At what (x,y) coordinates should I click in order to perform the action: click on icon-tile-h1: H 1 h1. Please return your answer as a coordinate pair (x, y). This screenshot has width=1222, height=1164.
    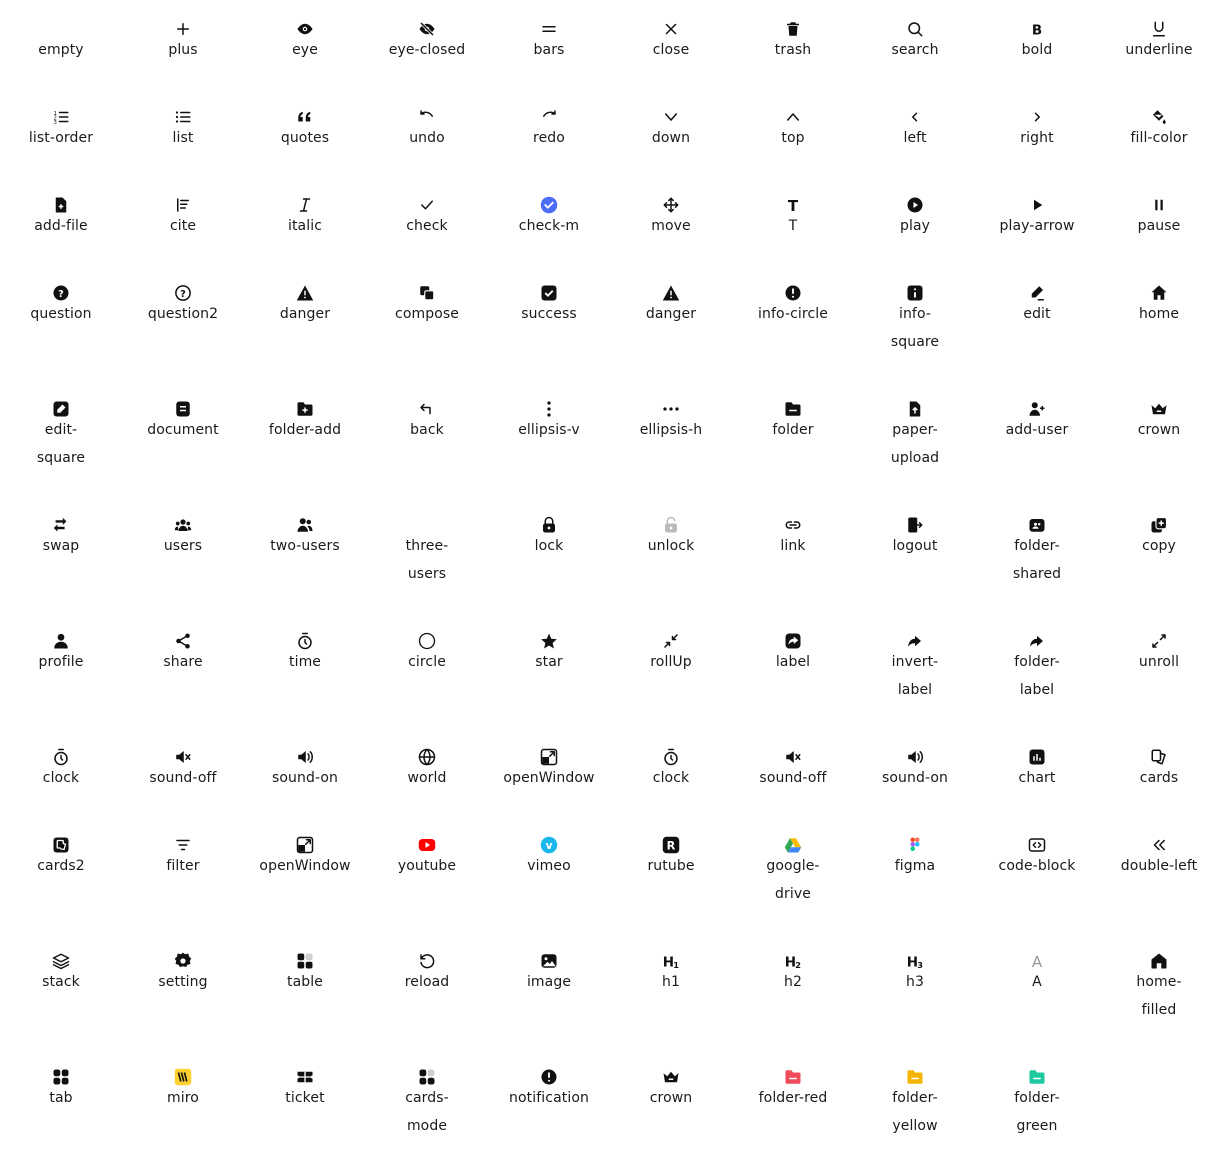
    Looking at the image, I should click on (671, 990).